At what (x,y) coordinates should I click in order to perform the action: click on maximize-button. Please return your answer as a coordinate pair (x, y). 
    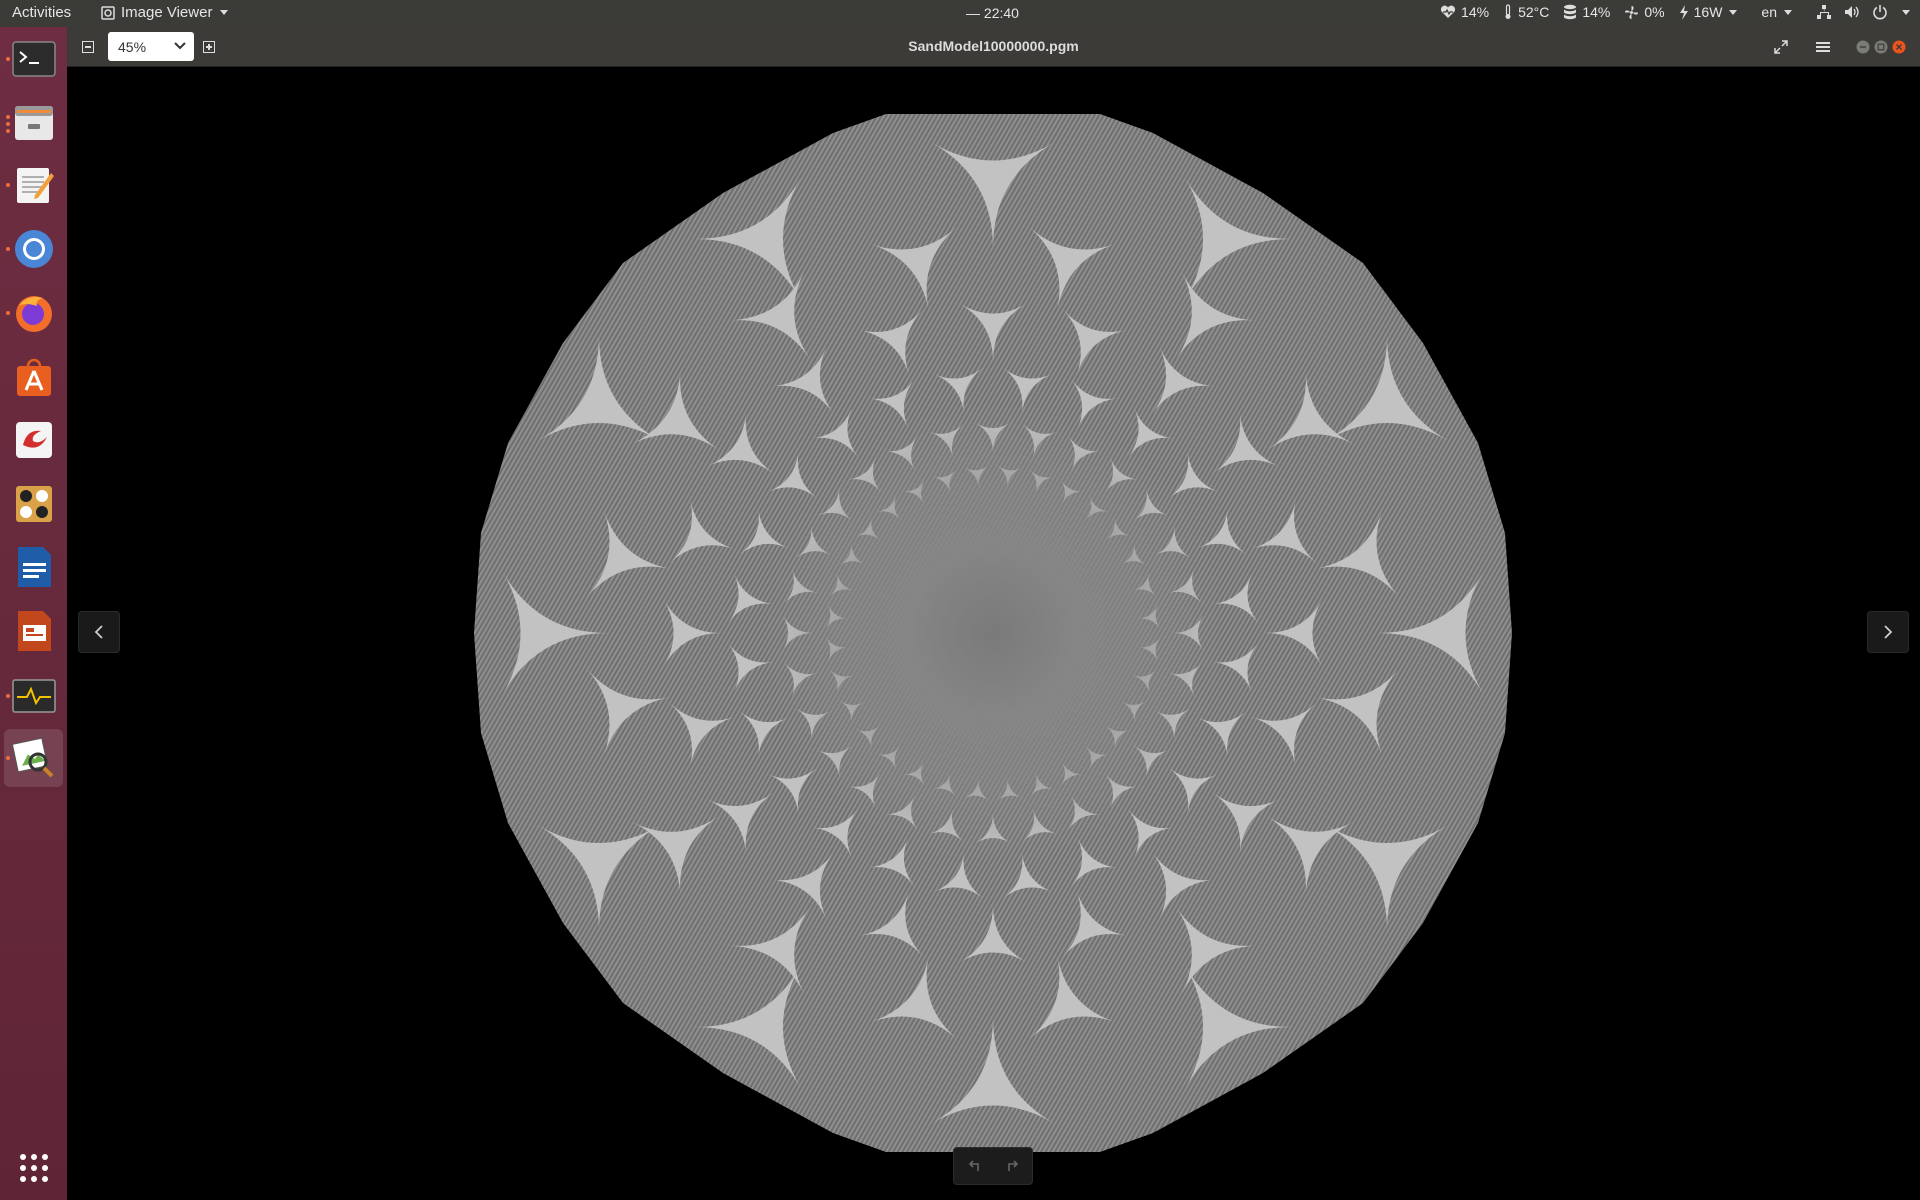
    Looking at the image, I should click on (1881, 47).